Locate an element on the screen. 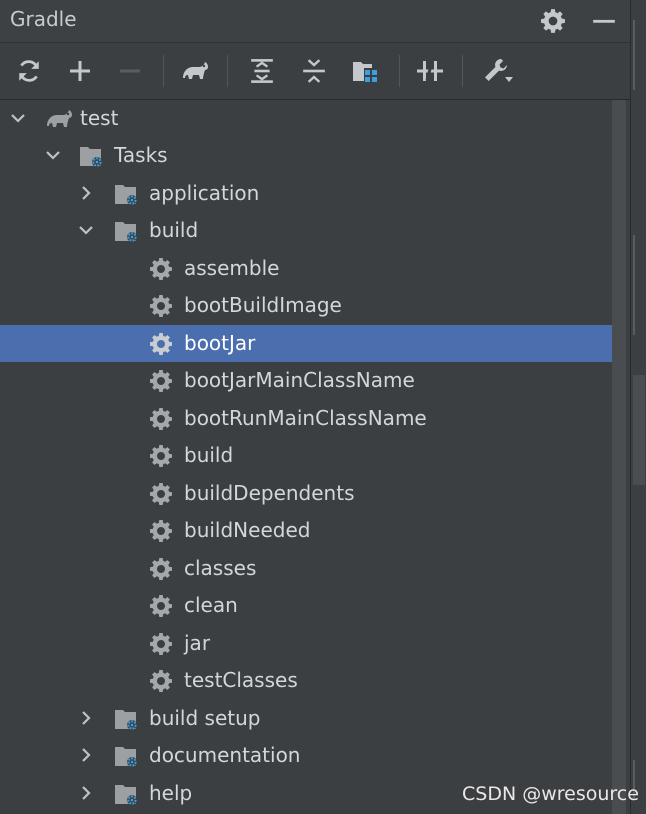 The image size is (646, 814). reload-button is located at coordinates (29, 71).